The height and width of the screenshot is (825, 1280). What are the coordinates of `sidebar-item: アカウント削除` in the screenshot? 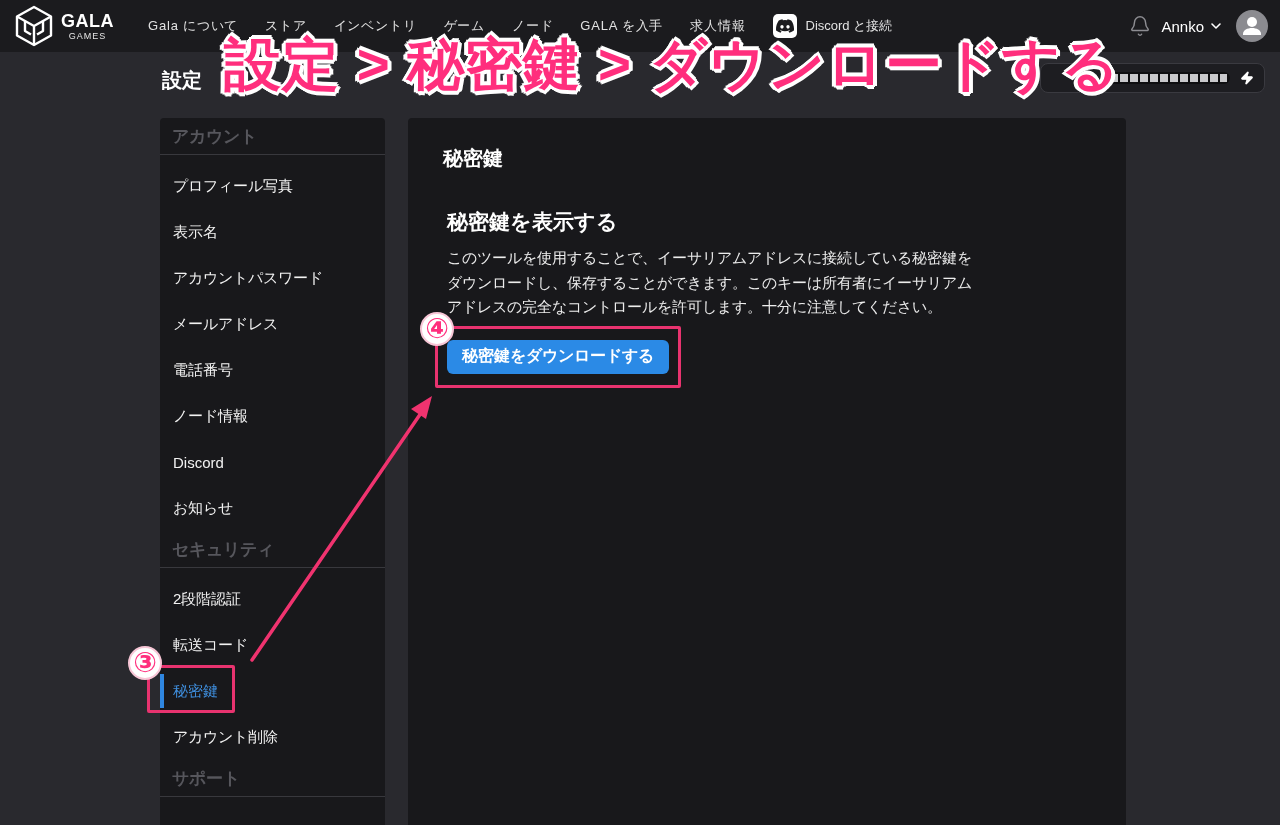 It's located at (272, 737).